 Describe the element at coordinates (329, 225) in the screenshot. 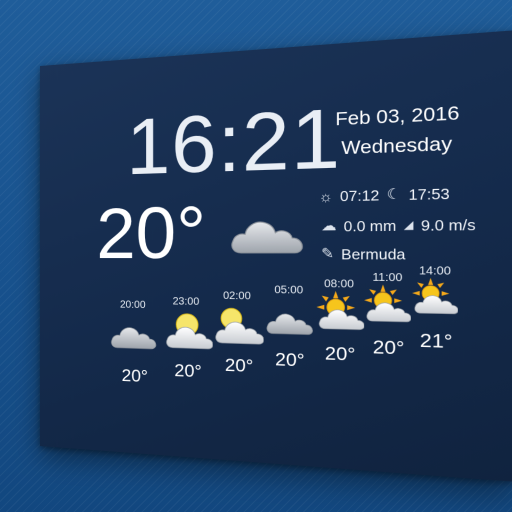

I see `rain-cloud-icon: ☁` at that location.